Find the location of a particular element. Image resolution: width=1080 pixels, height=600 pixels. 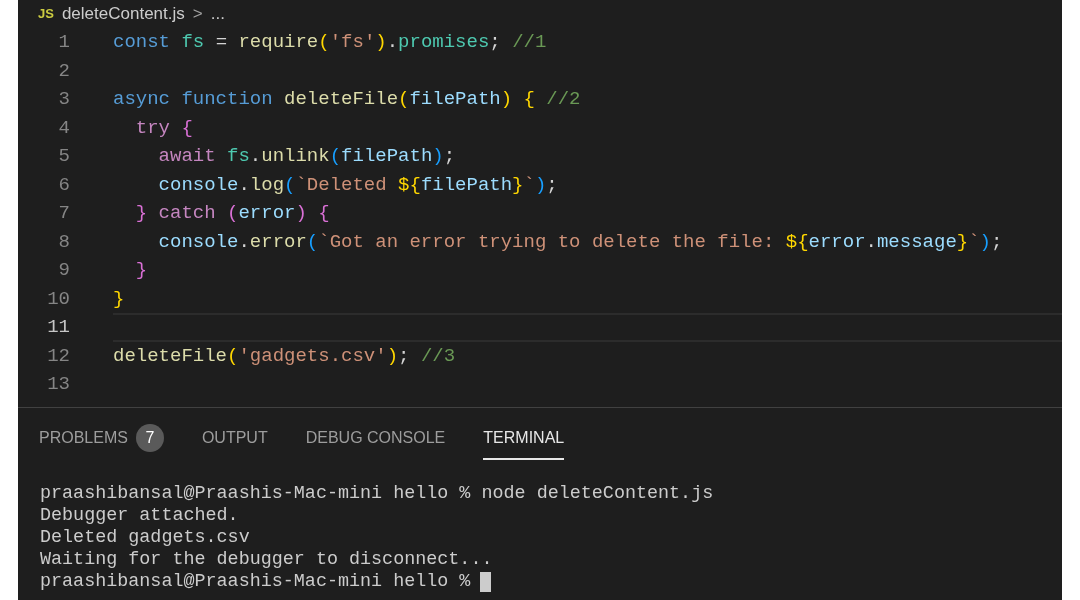

line-number: 11 is located at coordinates (58, 327).